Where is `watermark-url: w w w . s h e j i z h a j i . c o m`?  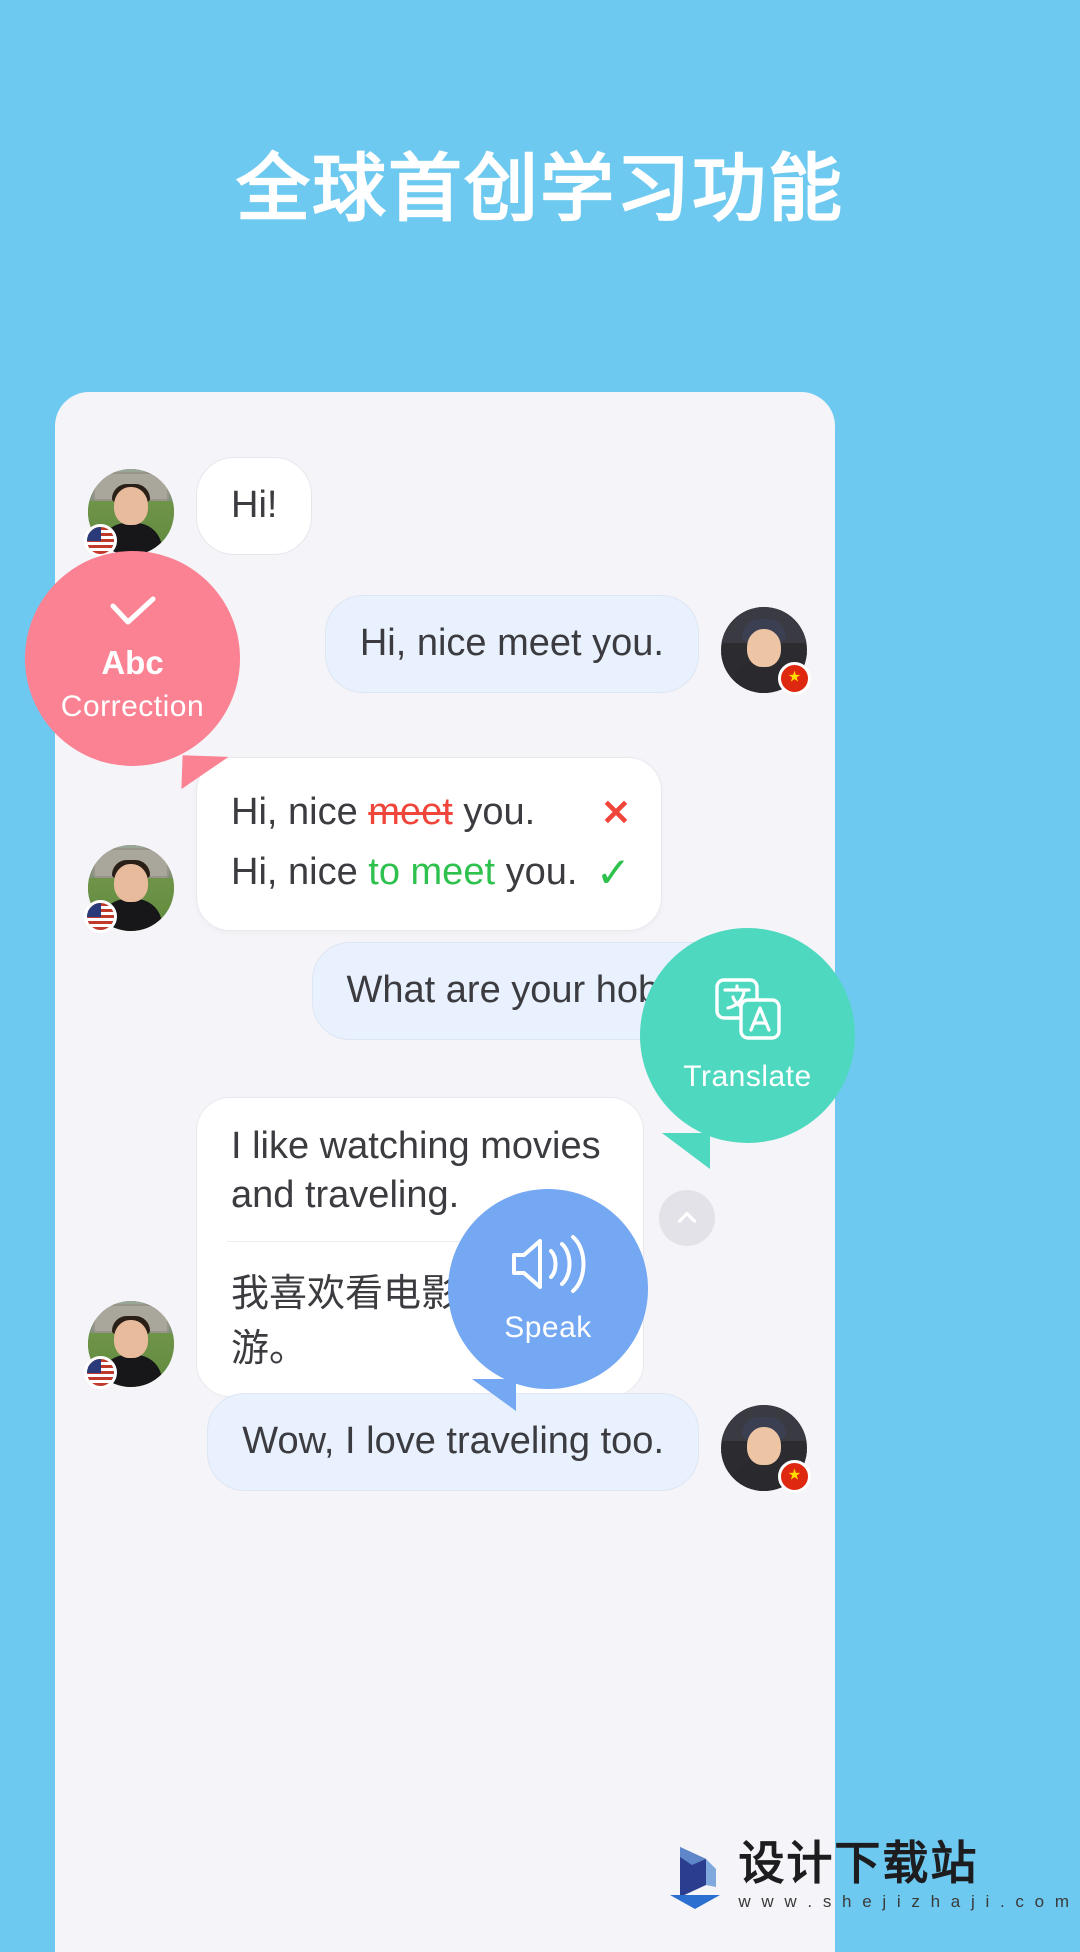
watermark-url: w w w . s h e j i z h a j i . c o m is located at coordinates (905, 1901).